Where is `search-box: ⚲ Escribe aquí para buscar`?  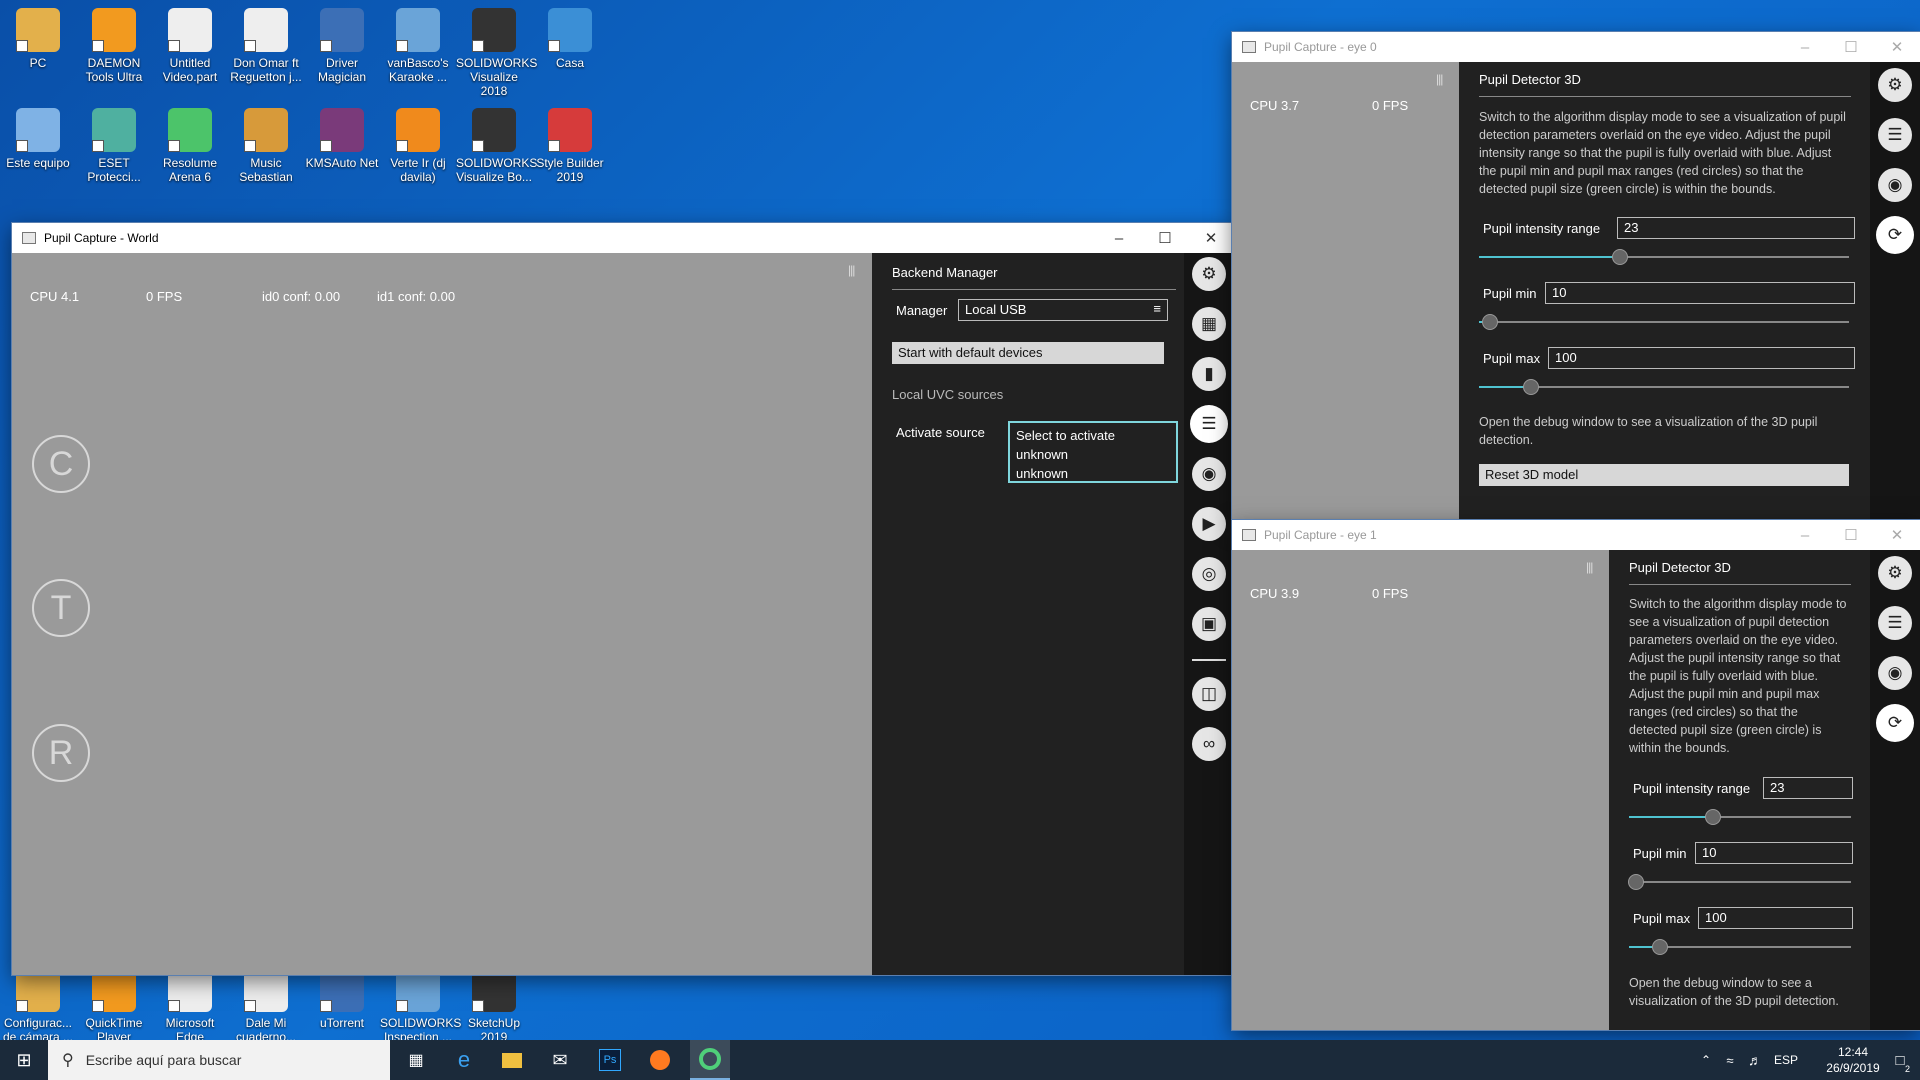
search-box: ⚲ Escribe aquí para buscar is located at coordinates (219, 1060).